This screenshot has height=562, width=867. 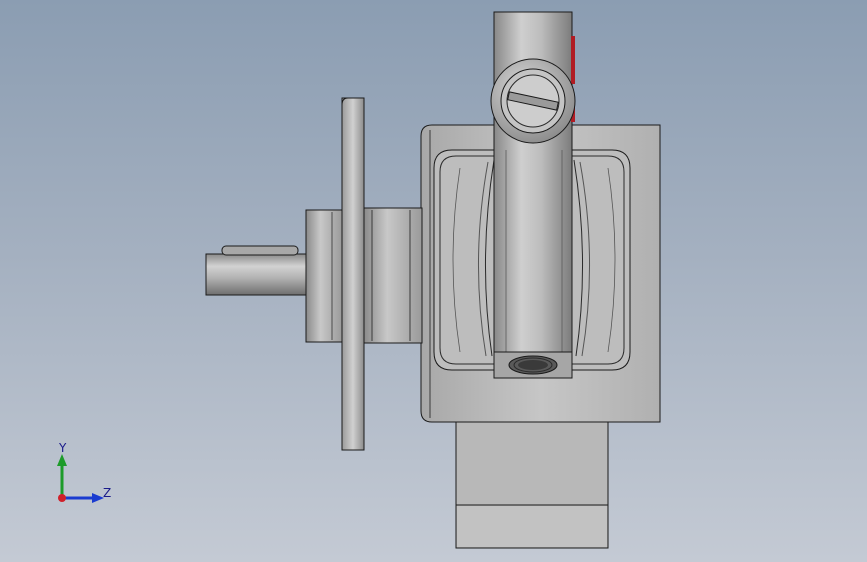 What do you see at coordinates (260, 250) in the screenshot?
I see `shaft-key` at bounding box center [260, 250].